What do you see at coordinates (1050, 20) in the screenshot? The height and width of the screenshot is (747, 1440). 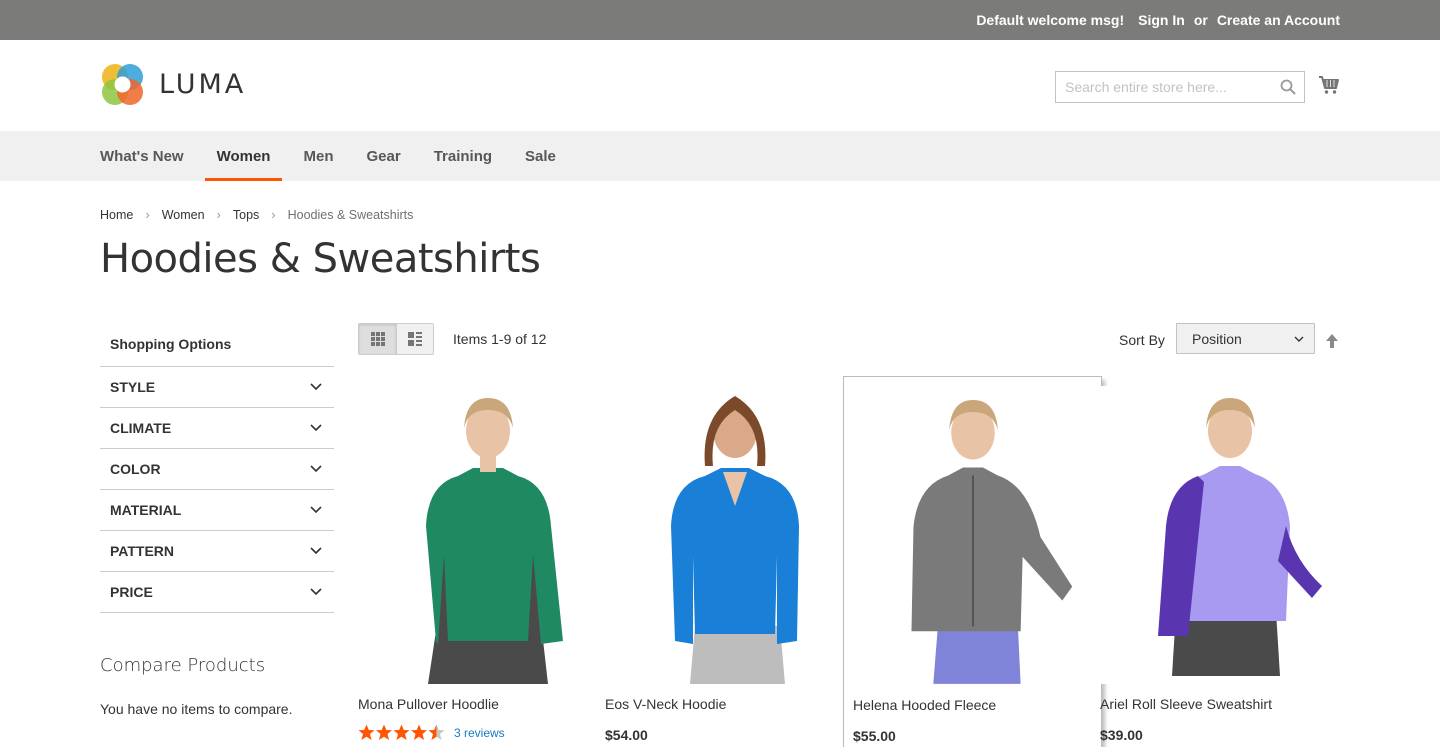 I see `welcome-message: Default welcome msg!` at bounding box center [1050, 20].